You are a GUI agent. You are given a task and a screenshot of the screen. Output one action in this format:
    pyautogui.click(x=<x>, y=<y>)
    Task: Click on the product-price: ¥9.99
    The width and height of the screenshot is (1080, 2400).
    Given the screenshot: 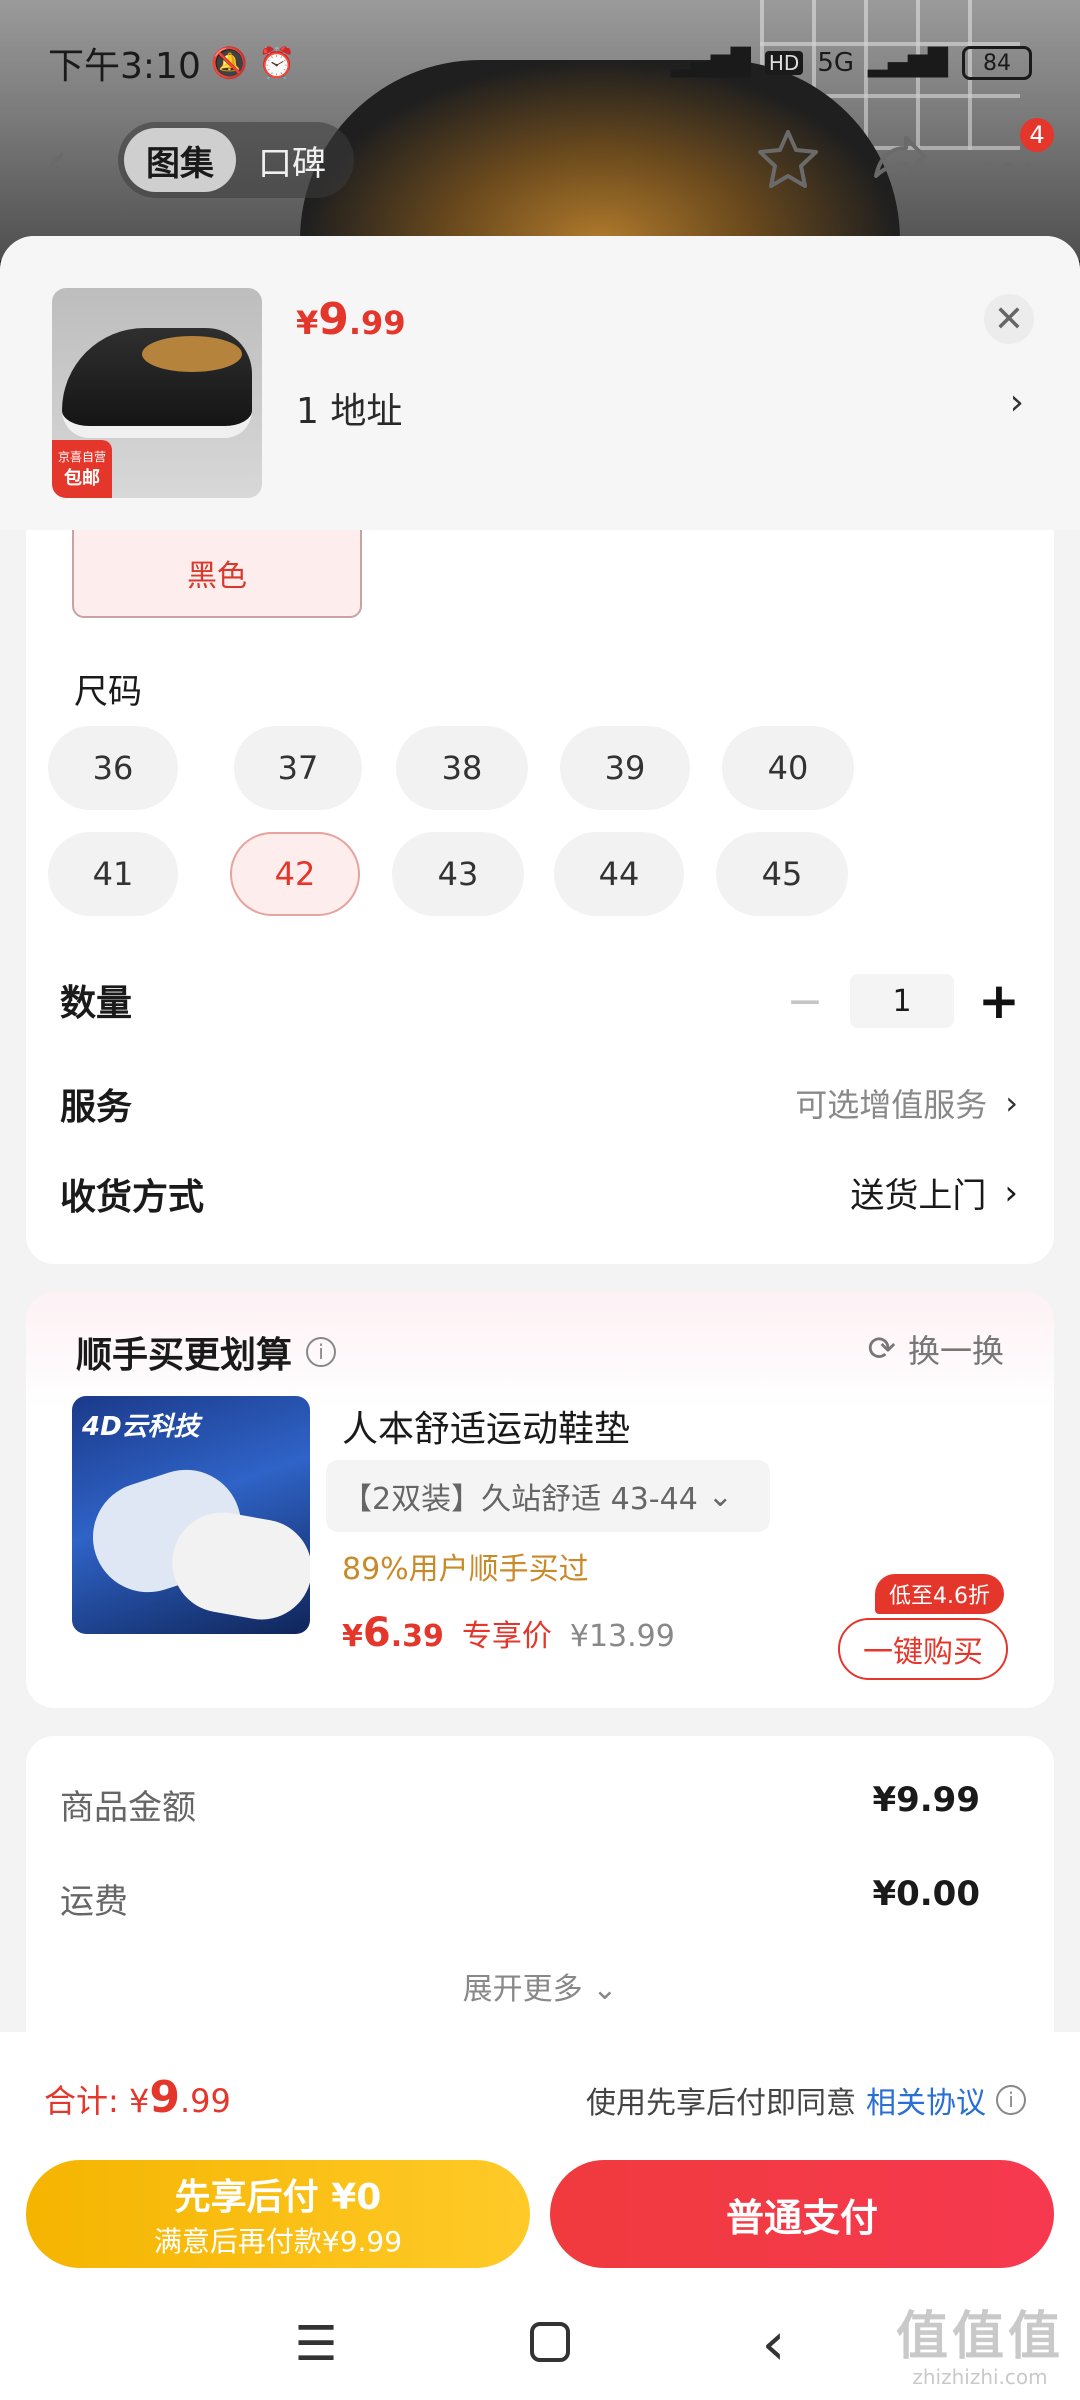 What is the action you would take?
    pyautogui.click(x=351, y=319)
    